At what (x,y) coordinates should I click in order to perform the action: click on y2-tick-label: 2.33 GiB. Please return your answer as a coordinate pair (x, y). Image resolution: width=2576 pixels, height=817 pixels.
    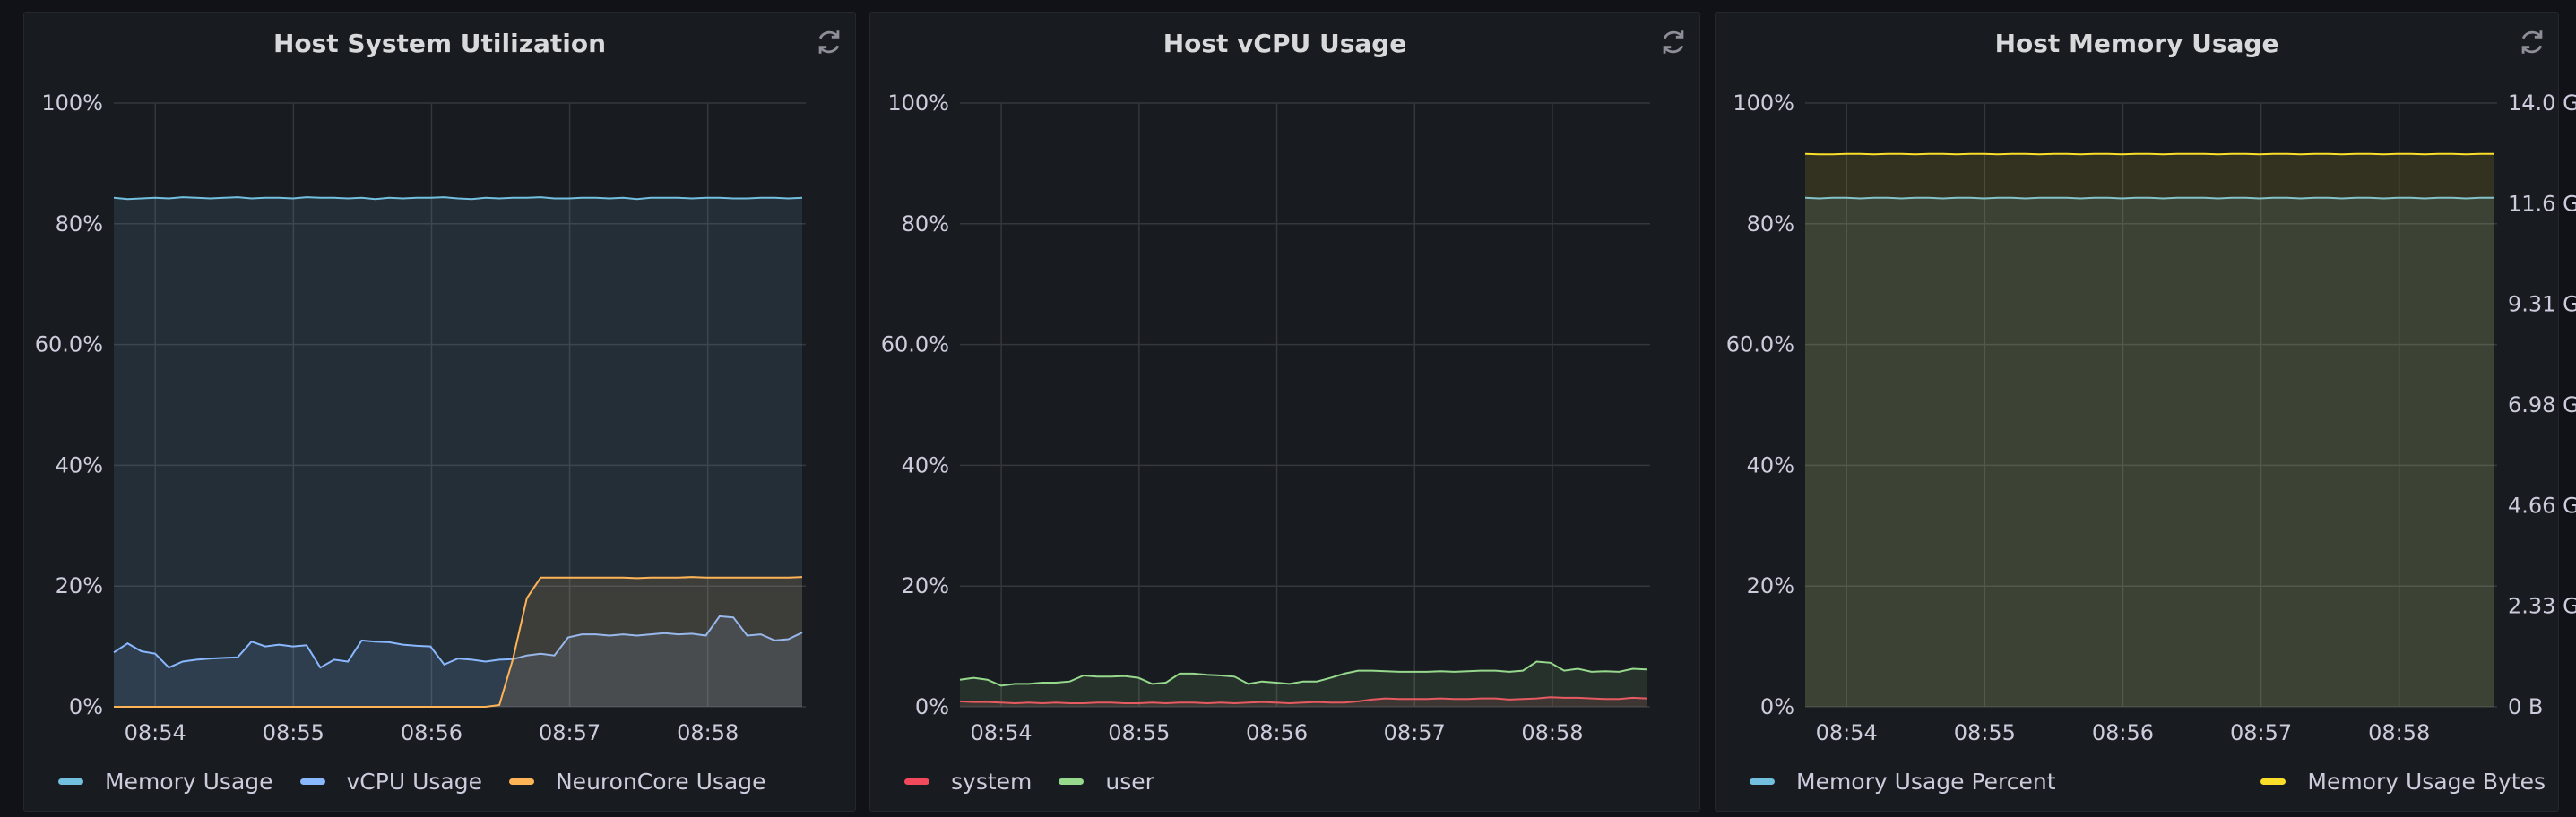
    Looking at the image, I should click on (2542, 606).